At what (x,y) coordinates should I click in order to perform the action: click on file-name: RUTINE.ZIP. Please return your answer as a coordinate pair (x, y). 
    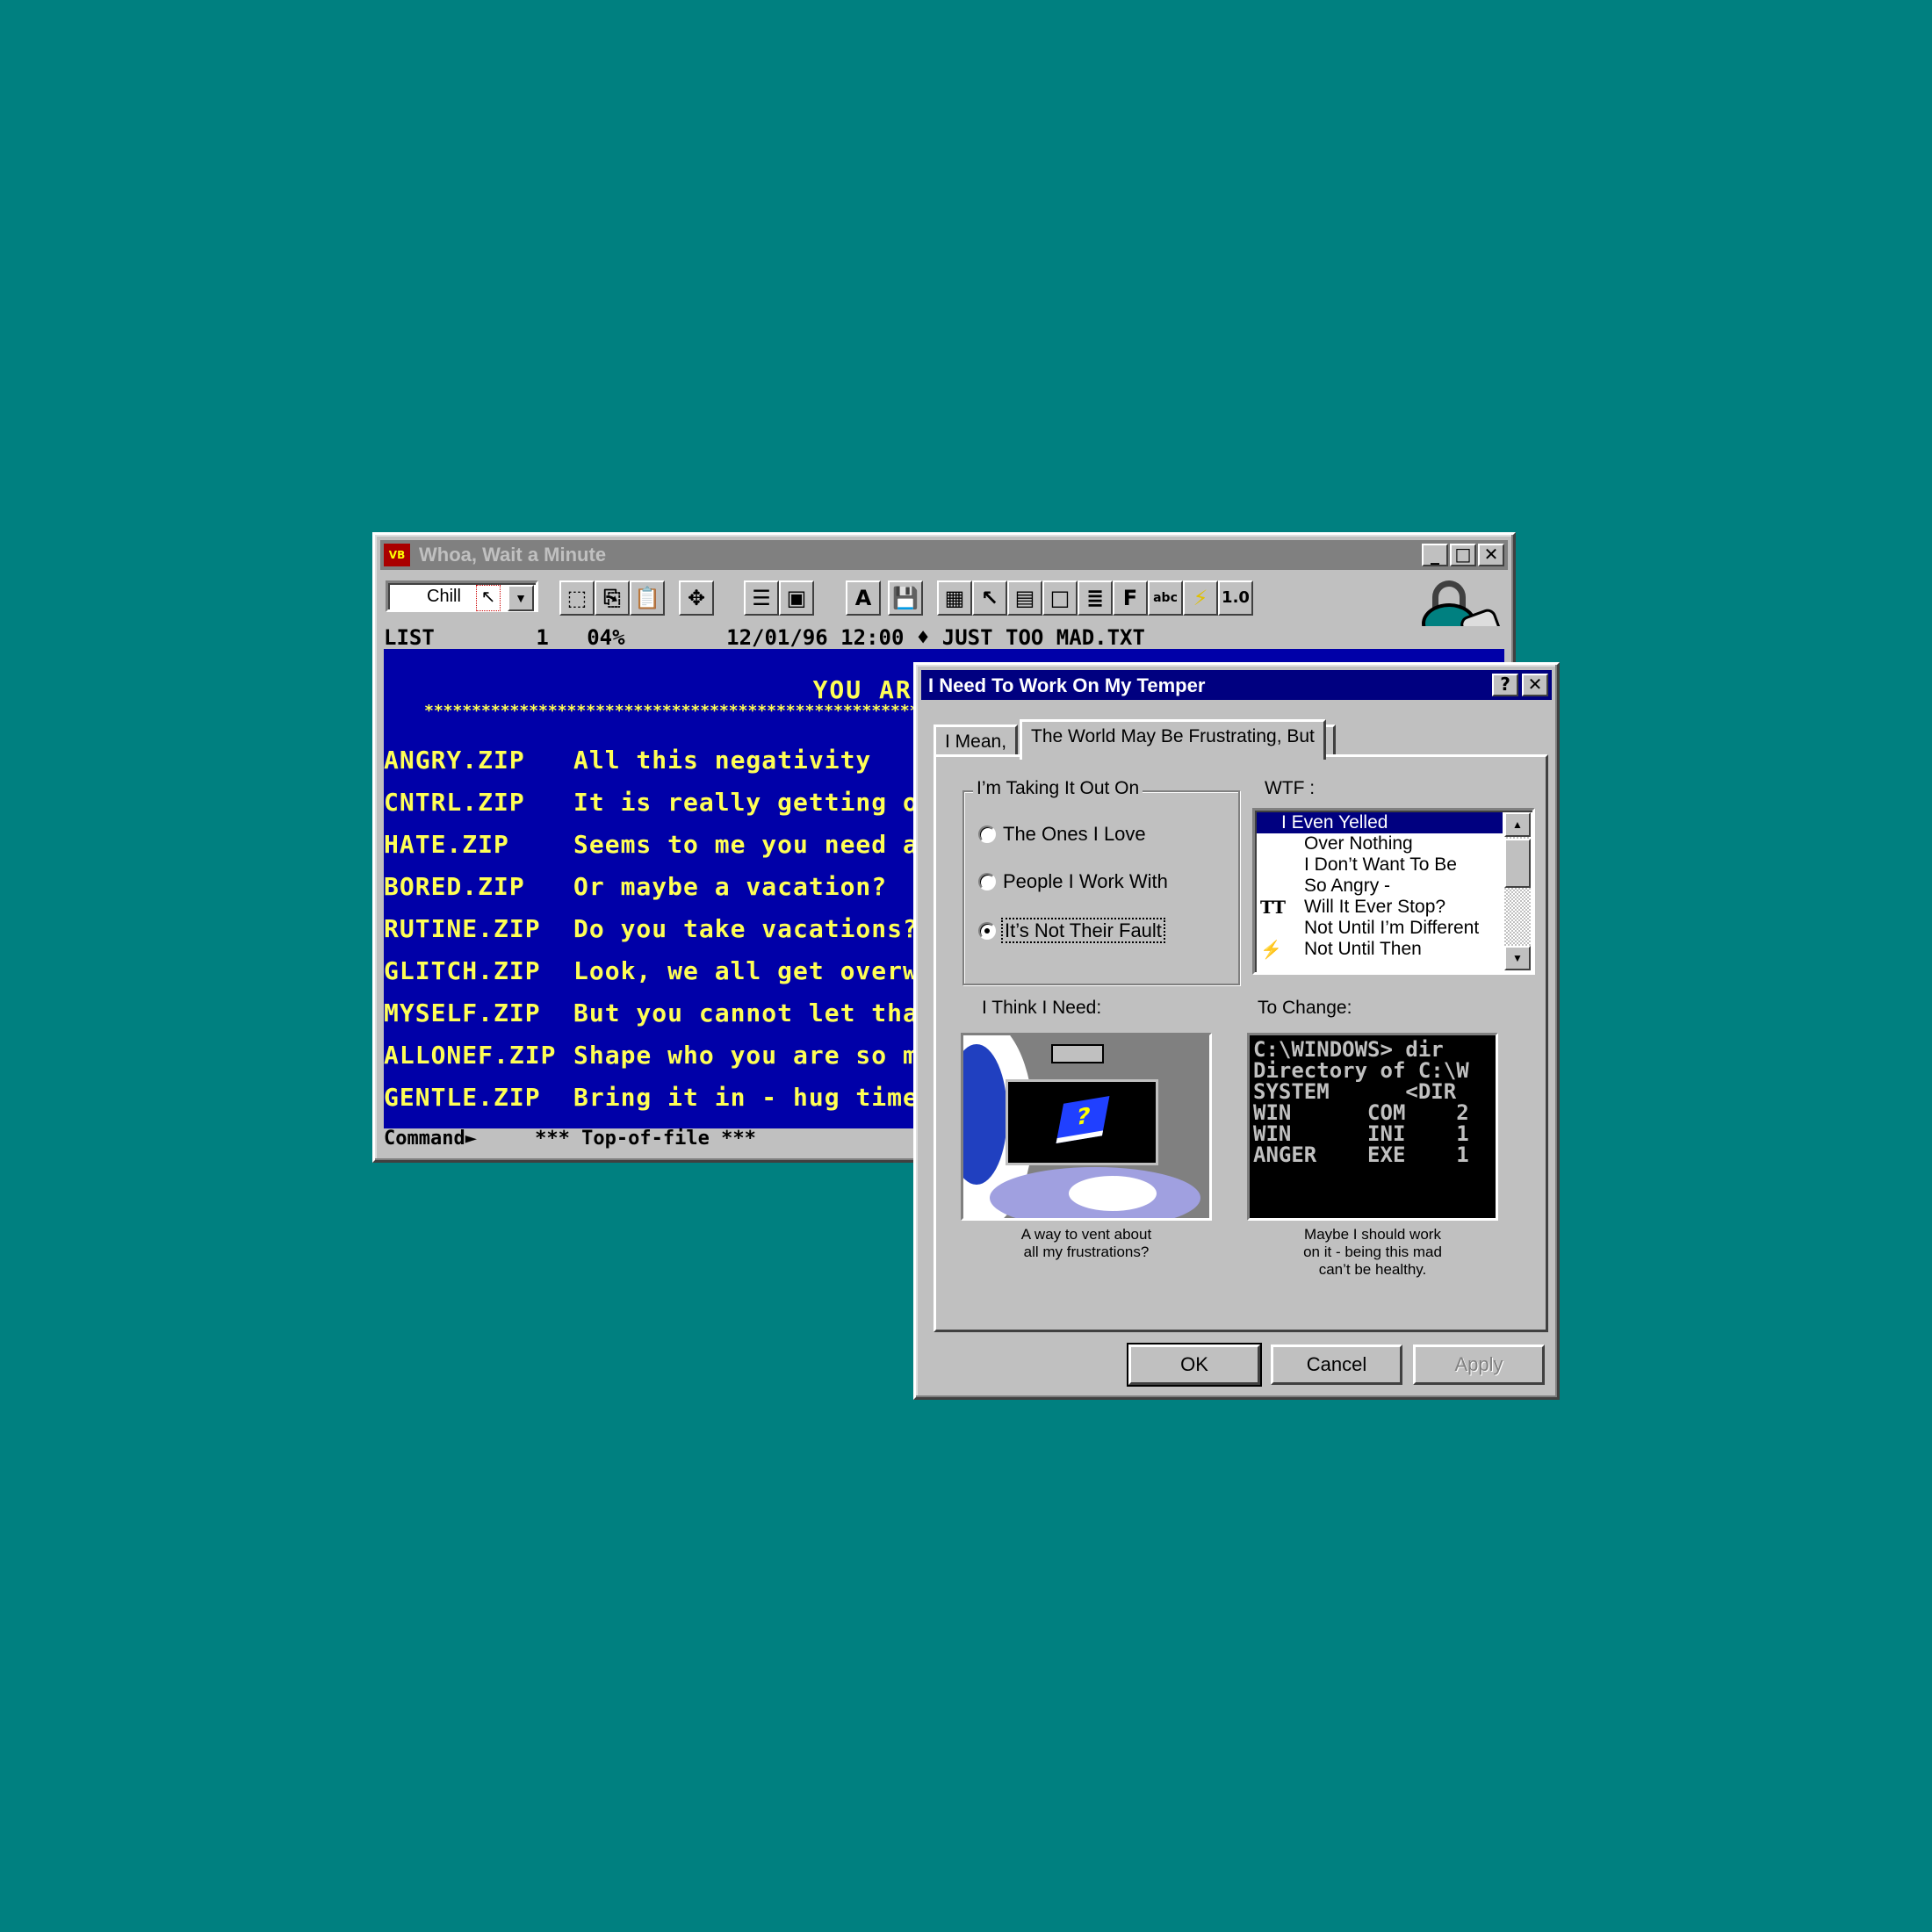
    Looking at the image, I should click on (463, 929).